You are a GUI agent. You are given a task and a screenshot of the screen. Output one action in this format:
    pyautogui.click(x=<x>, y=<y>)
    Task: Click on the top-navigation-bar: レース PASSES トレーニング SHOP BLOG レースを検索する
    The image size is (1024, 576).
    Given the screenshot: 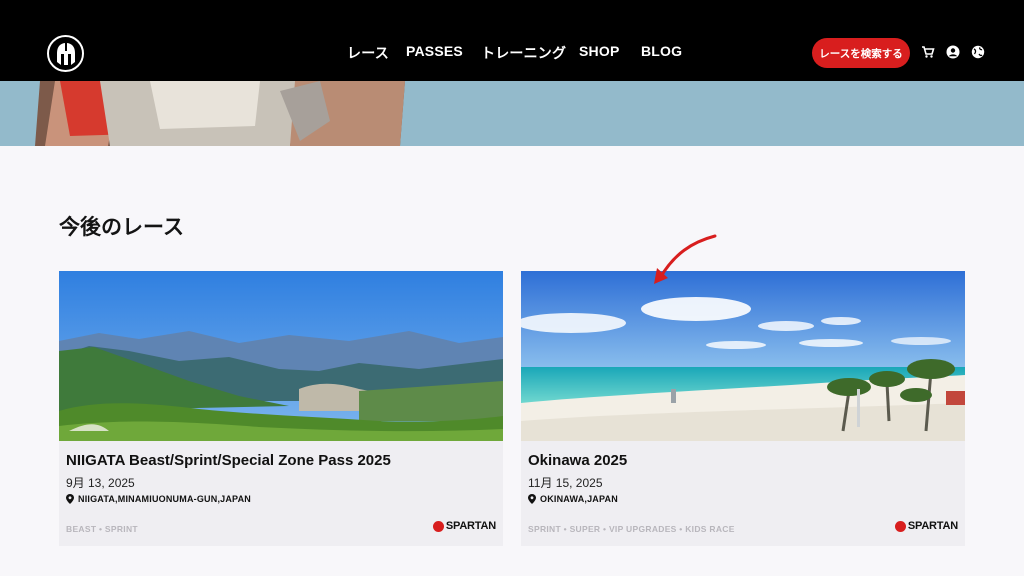 What is the action you would take?
    pyautogui.click(x=512, y=40)
    